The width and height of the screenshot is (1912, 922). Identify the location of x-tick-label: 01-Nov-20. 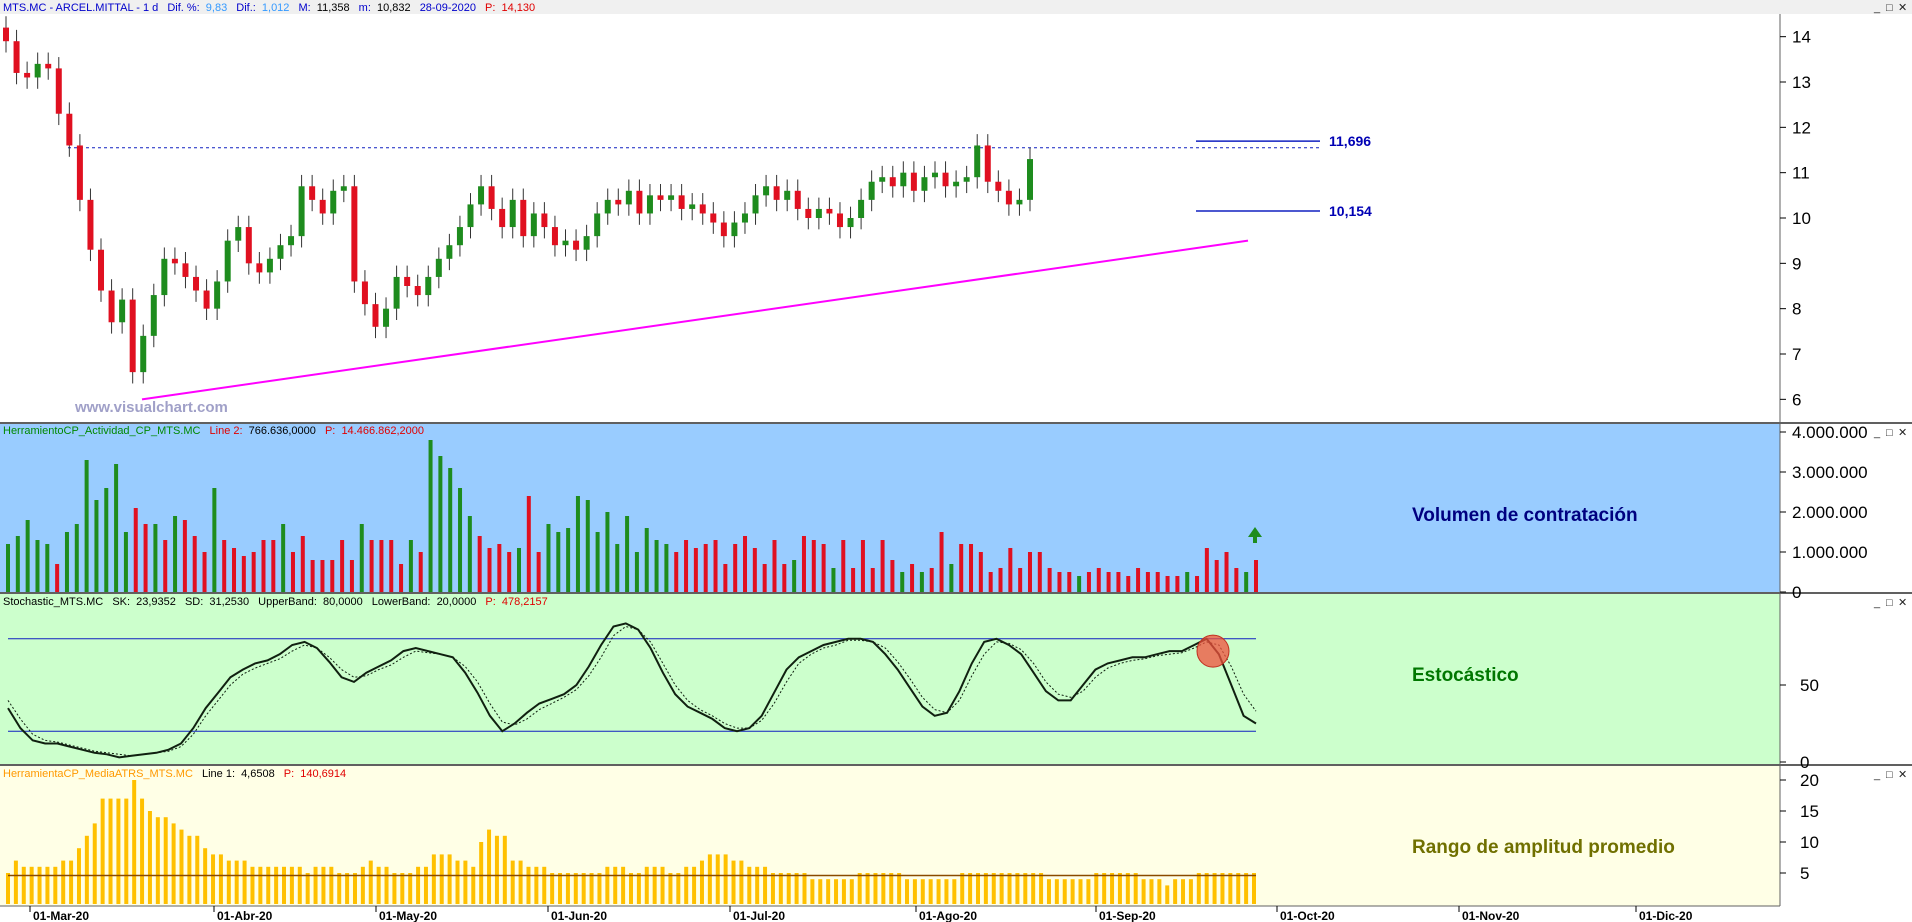
(1491, 915).